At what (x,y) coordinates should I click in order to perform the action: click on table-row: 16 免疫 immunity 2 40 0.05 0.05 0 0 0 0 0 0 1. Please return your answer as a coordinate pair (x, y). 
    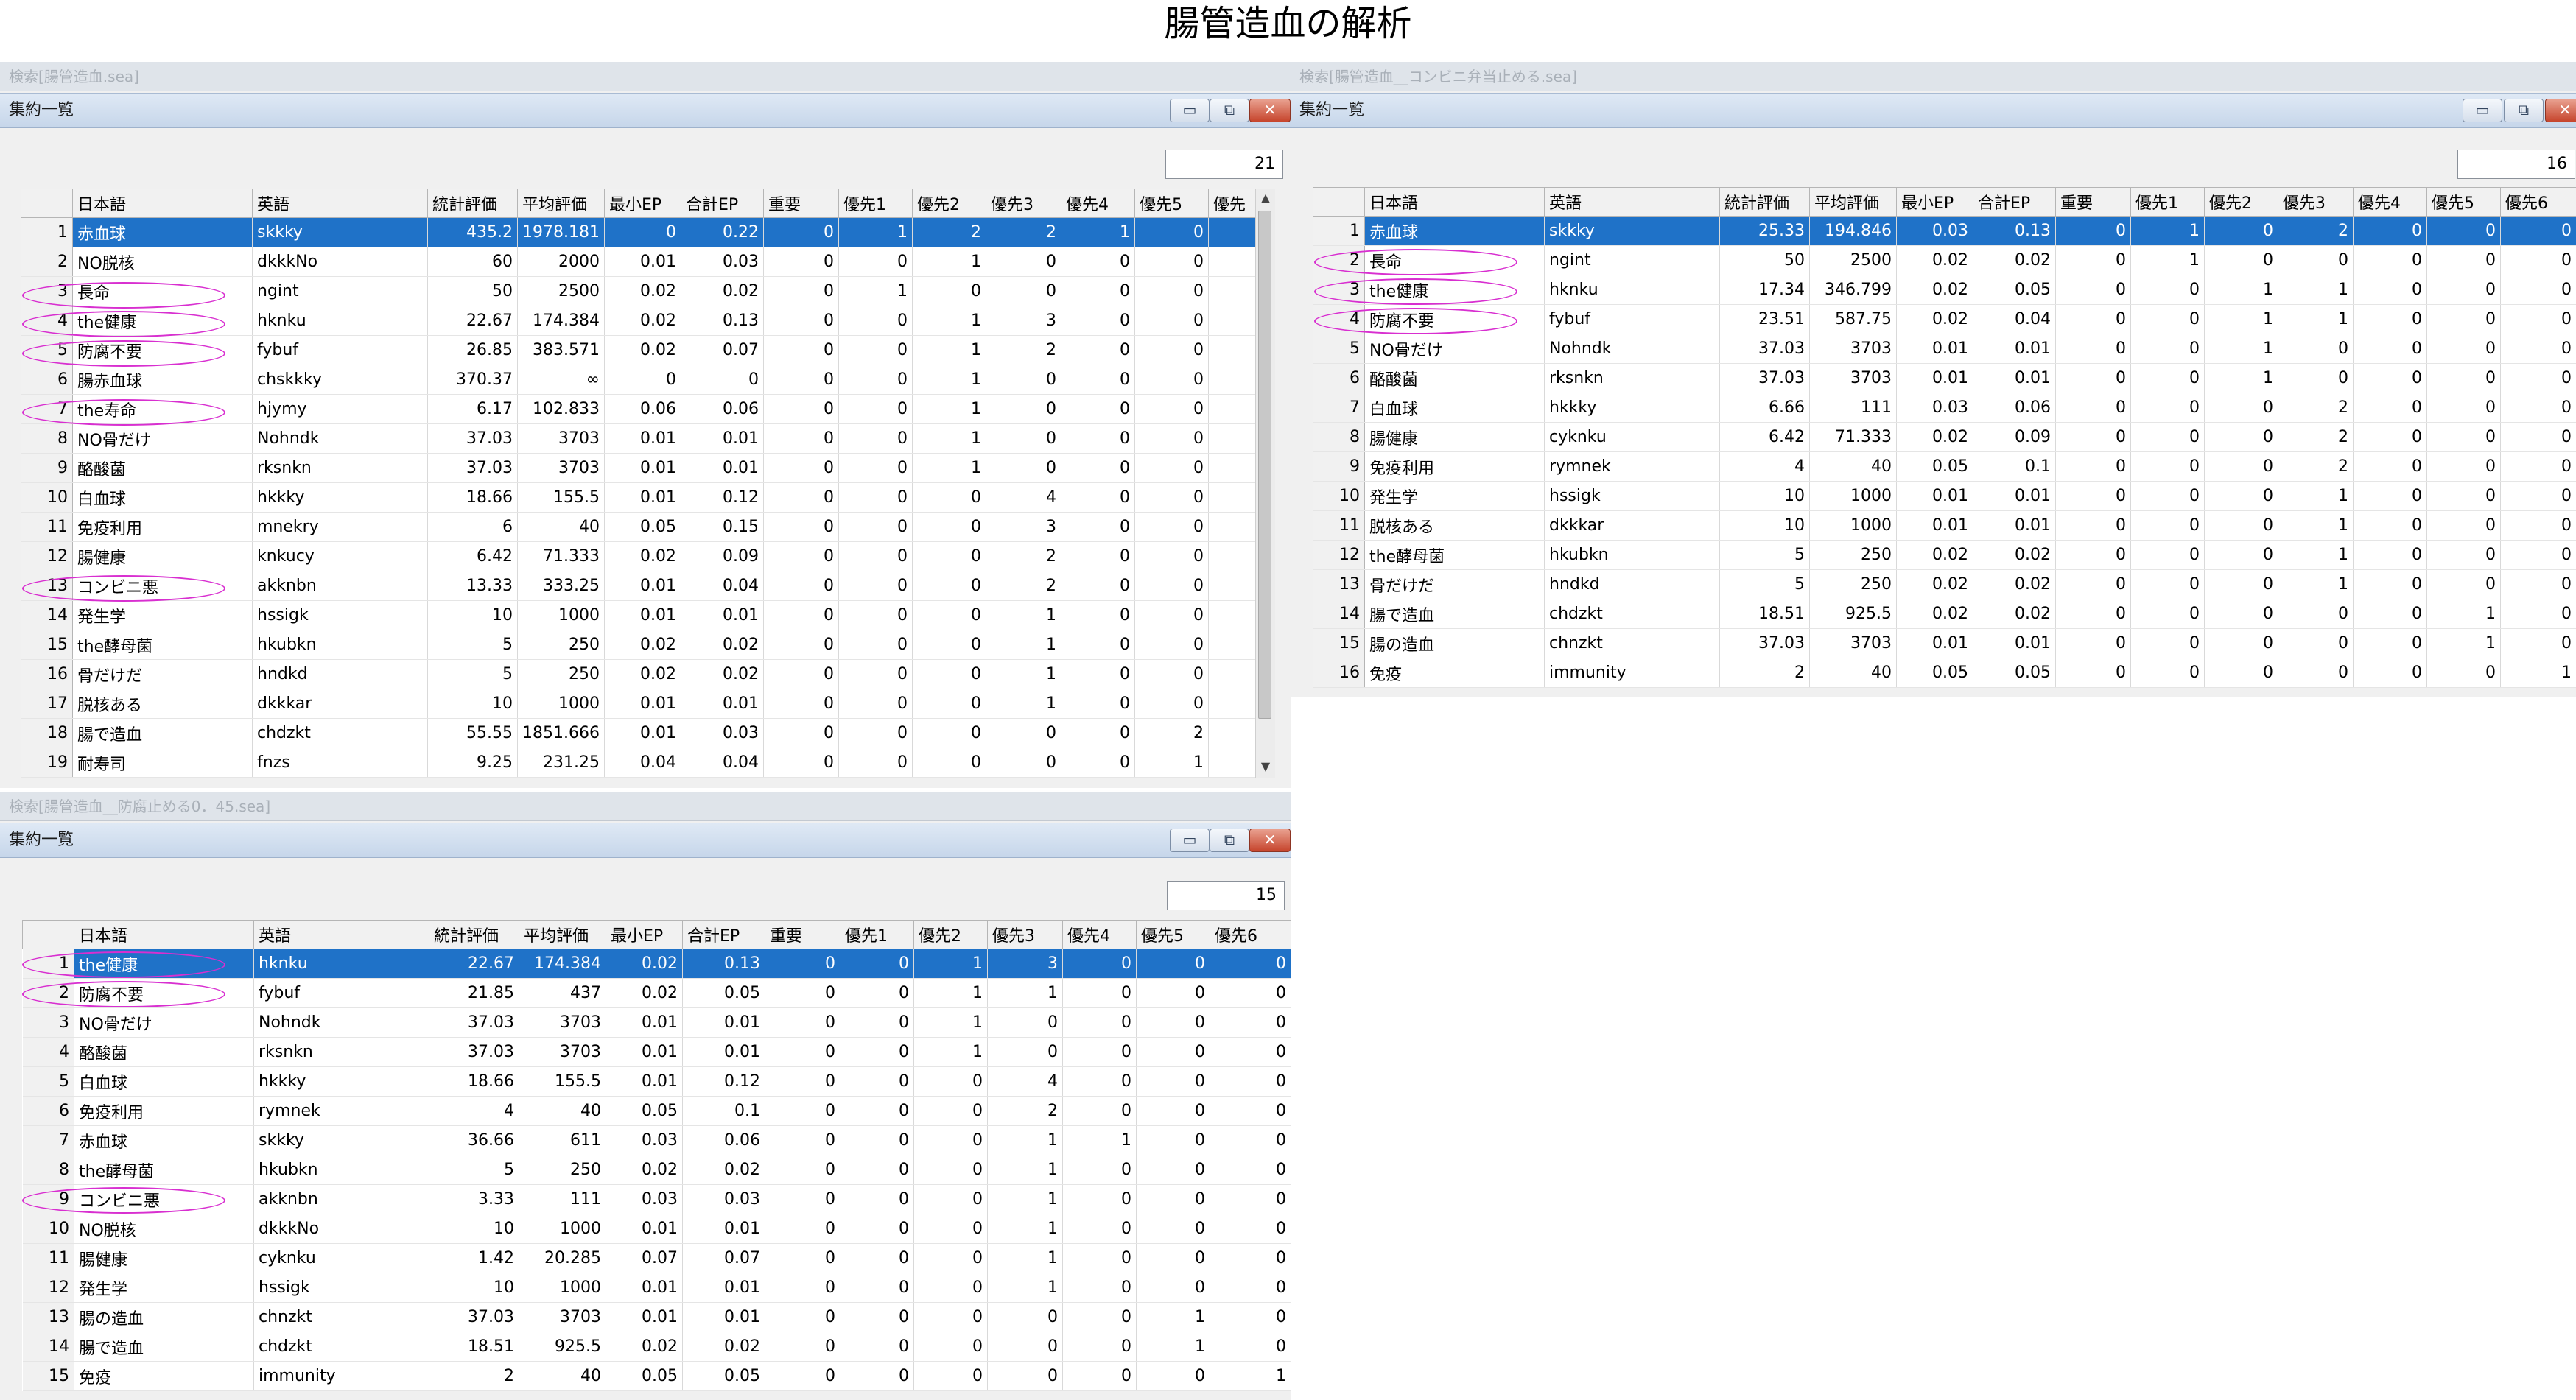
    Looking at the image, I should click on (1944, 673).